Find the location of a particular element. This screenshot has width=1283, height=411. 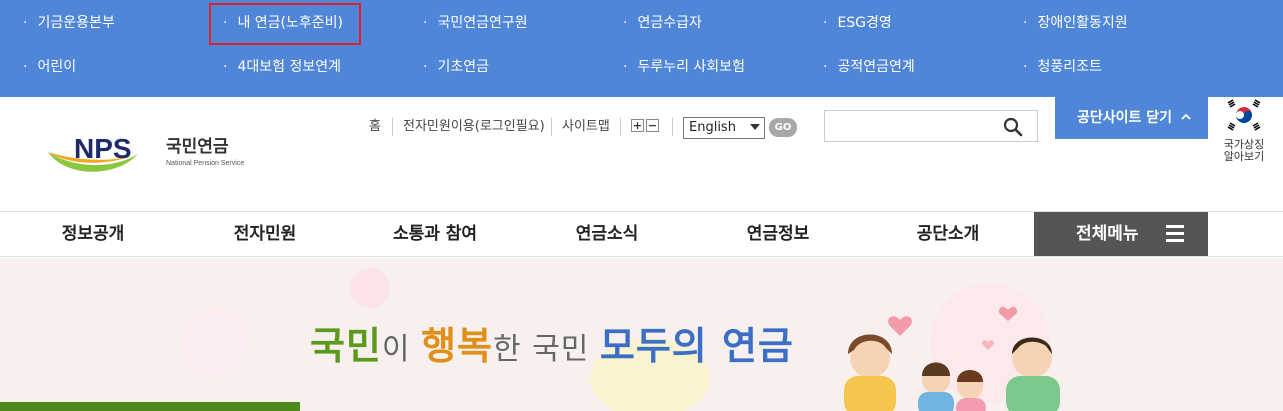

site-link-fund-management: · 기금운용본부 is located at coordinates (69, 23).